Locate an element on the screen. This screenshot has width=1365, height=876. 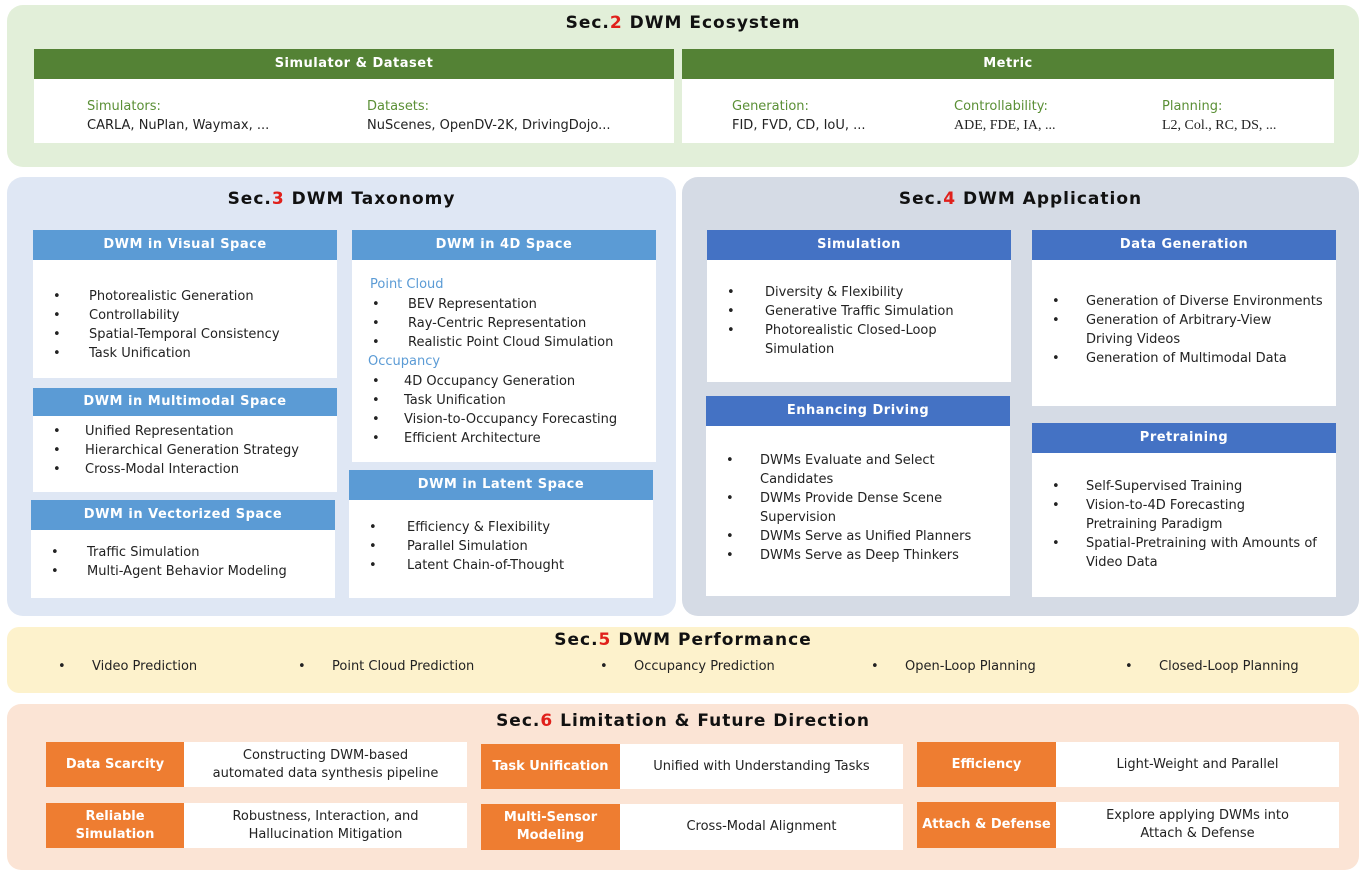
list-item: DWMs Serve as Unified Planners is located at coordinates (858, 536).